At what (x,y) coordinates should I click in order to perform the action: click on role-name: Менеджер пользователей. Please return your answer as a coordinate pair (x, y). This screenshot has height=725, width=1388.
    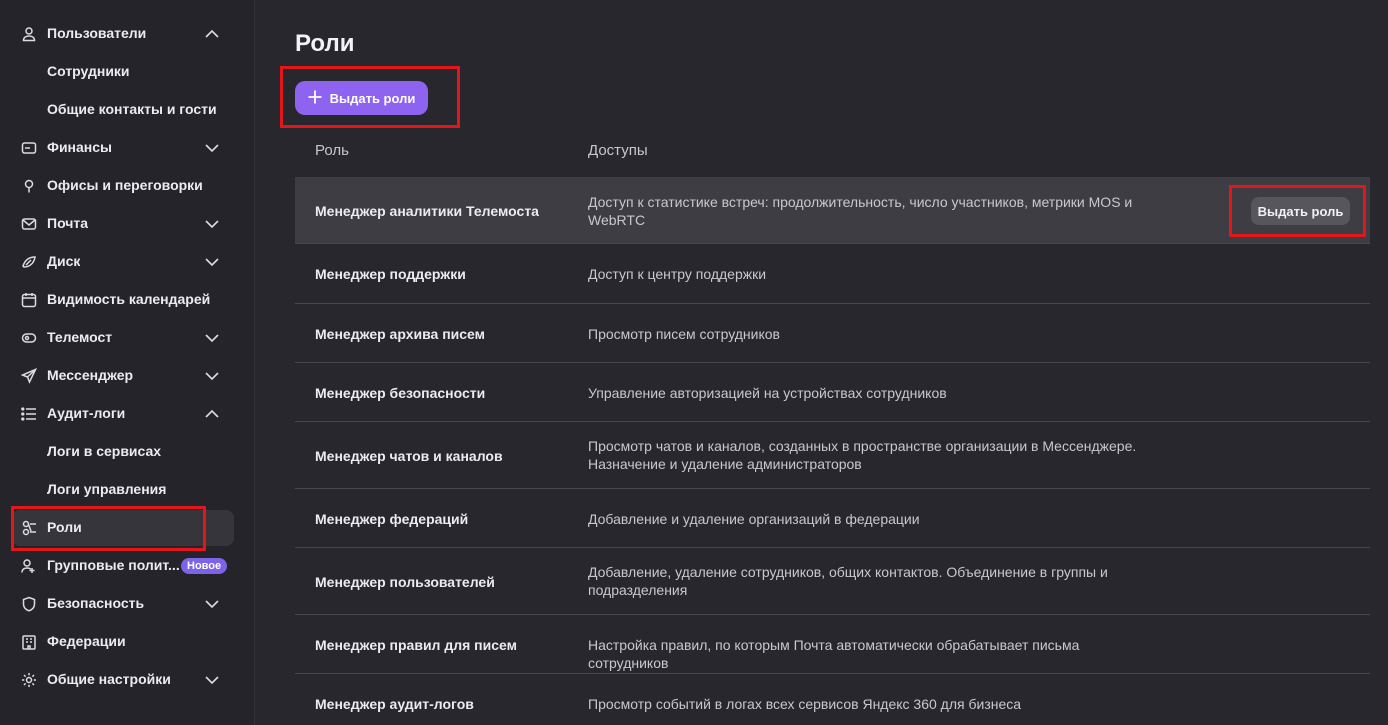
    Looking at the image, I should click on (405, 582).